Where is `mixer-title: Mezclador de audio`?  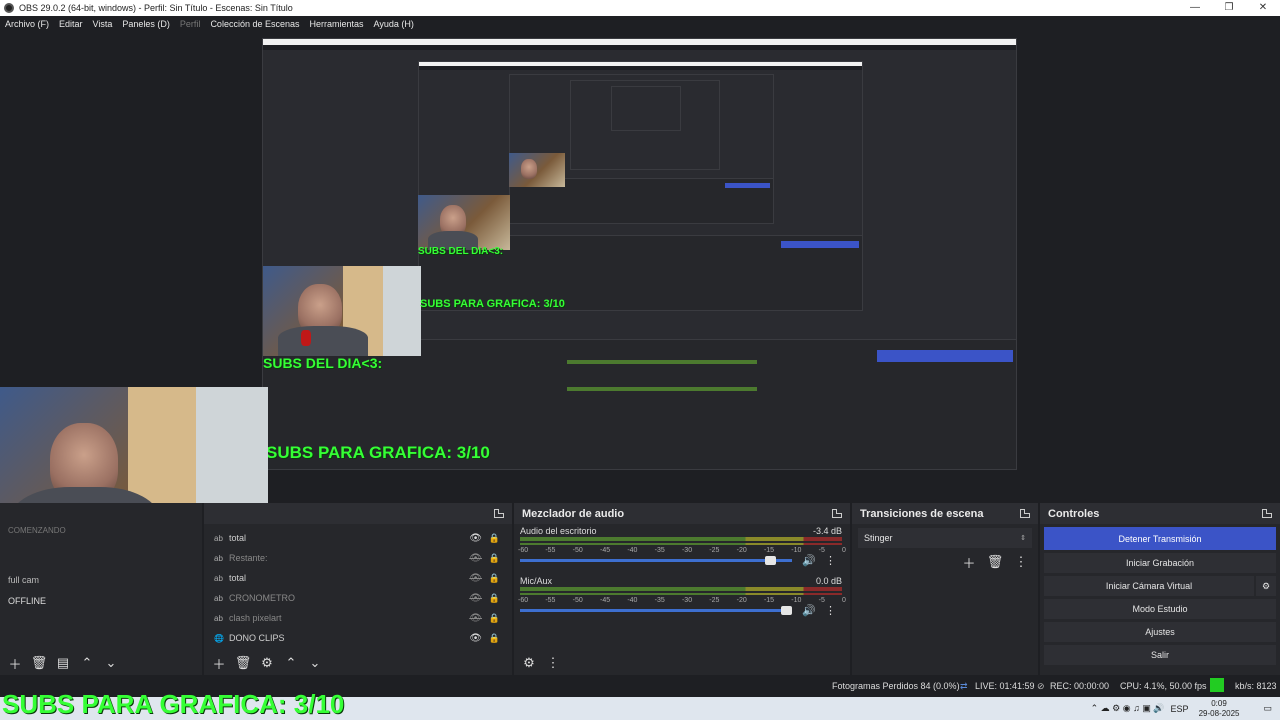
mixer-title: Mezclador de audio is located at coordinates (573, 513).